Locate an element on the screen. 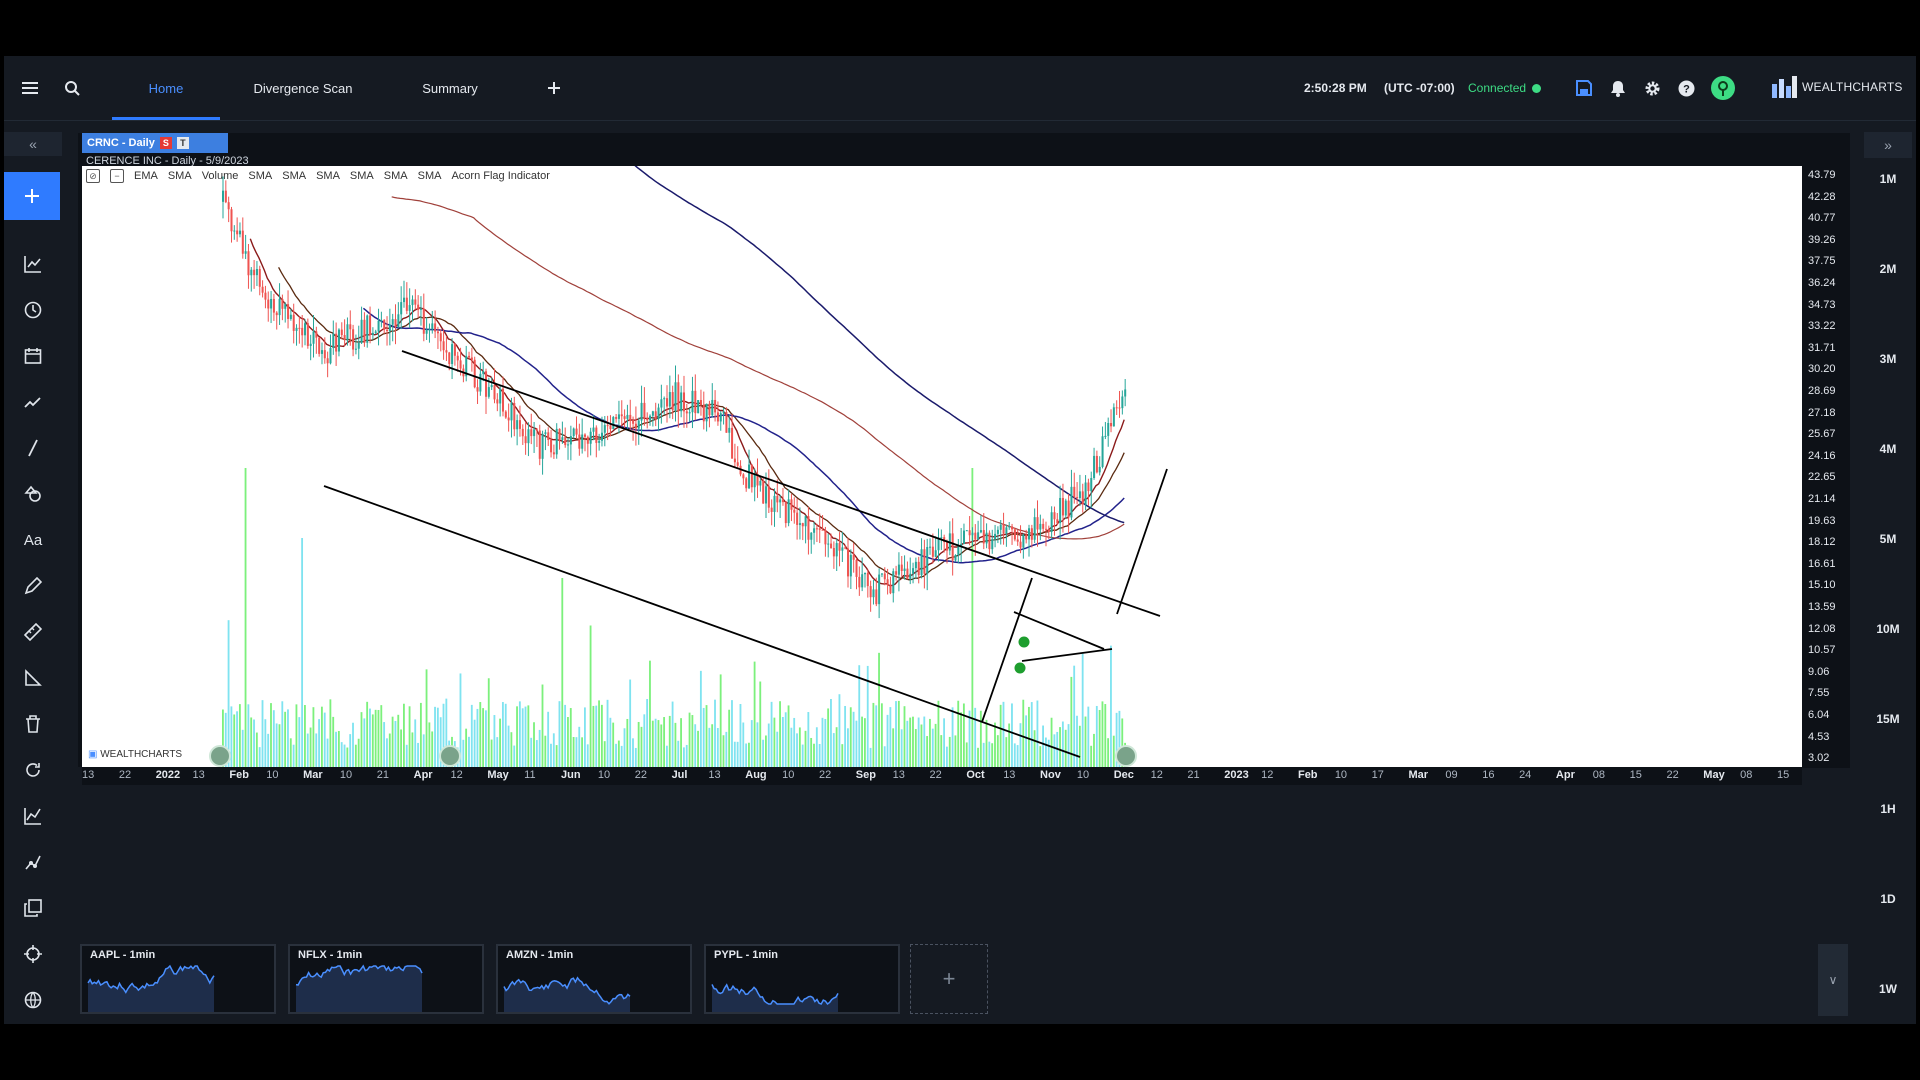 This screenshot has width=1920, height=1080. gear-icon is located at coordinates (1652, 88).